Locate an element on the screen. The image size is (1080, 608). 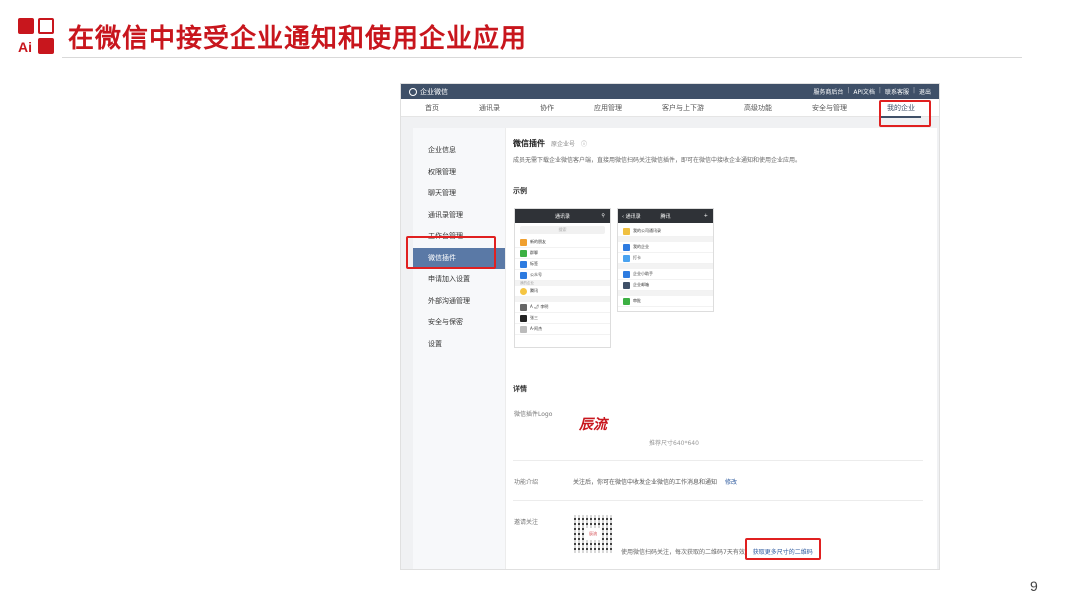
slide-divider is located at coordinates (542, 57).